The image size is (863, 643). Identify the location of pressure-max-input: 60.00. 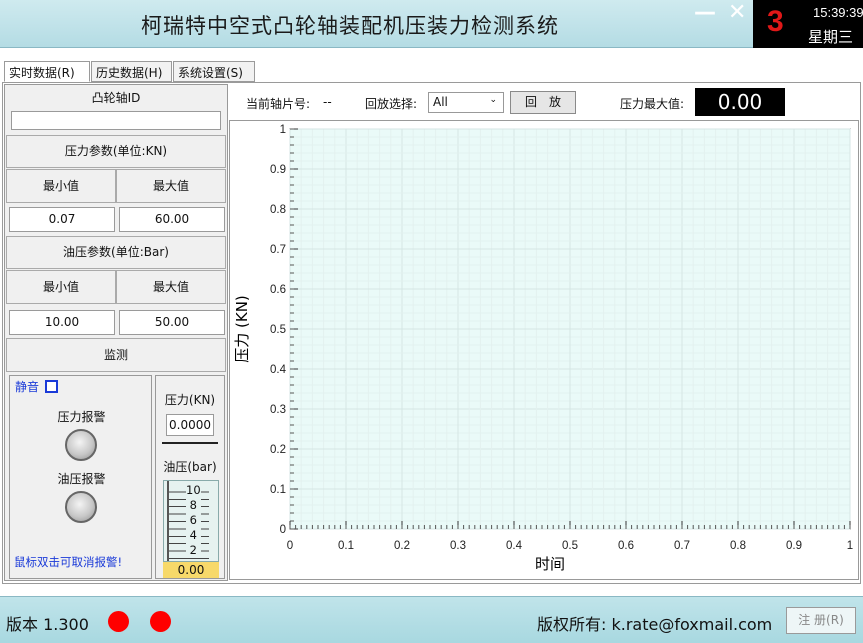
(172, 219).